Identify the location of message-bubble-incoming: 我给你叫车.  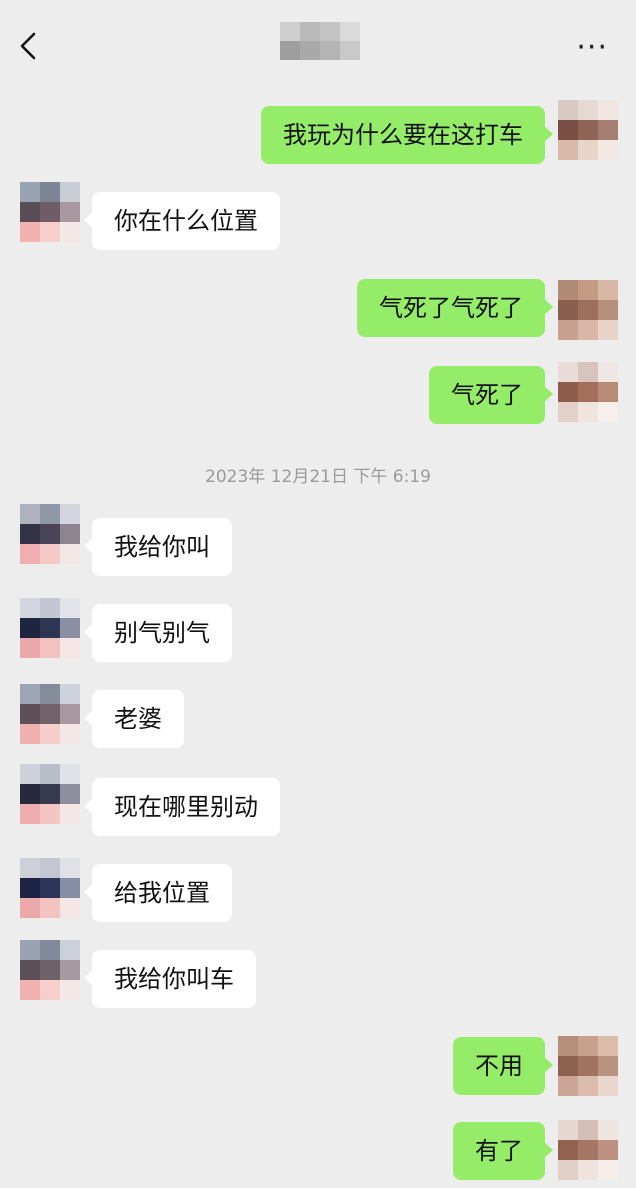
(170, 979).